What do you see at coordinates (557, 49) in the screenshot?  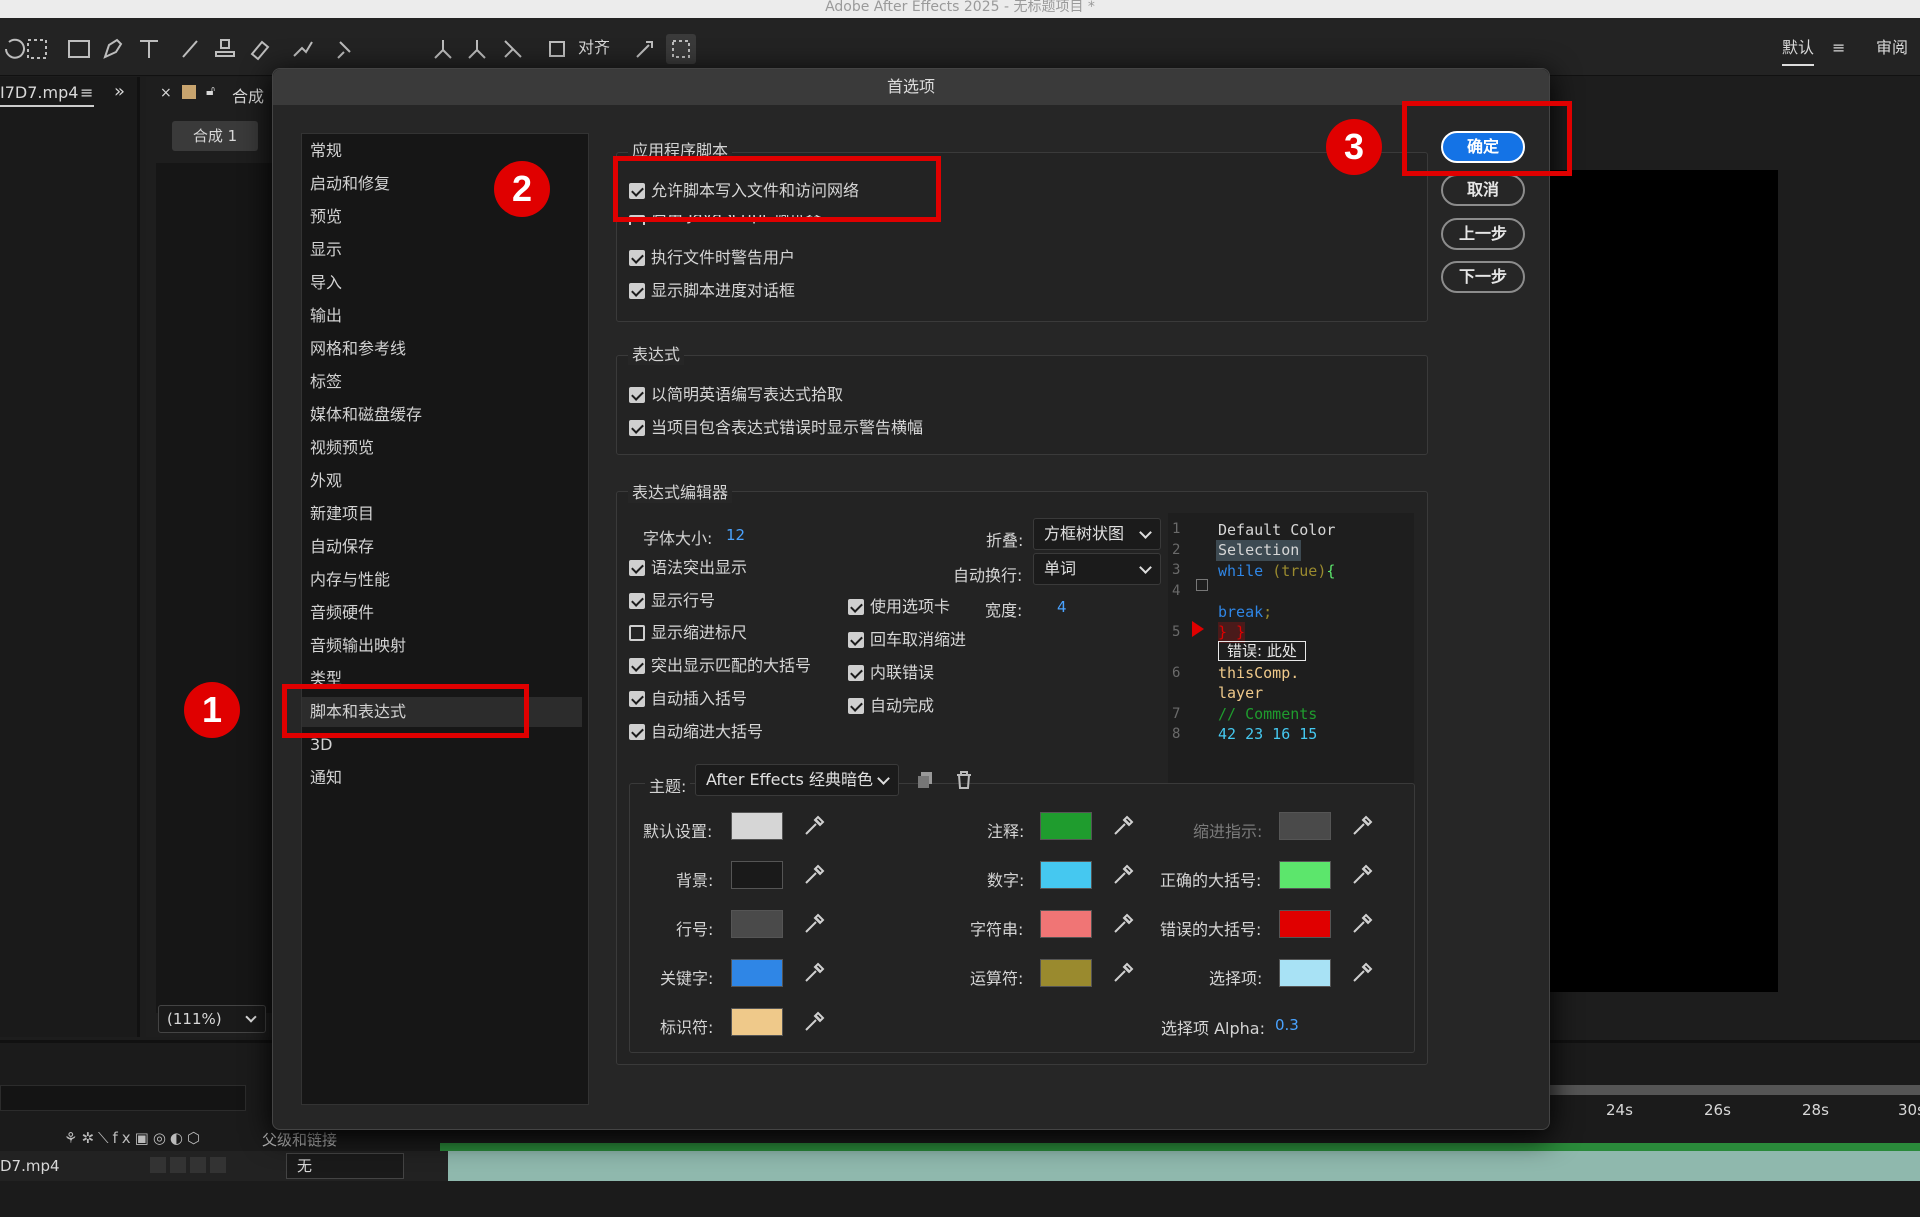 I see `snap-checkbox-icon` at bounding box center [557, 49].